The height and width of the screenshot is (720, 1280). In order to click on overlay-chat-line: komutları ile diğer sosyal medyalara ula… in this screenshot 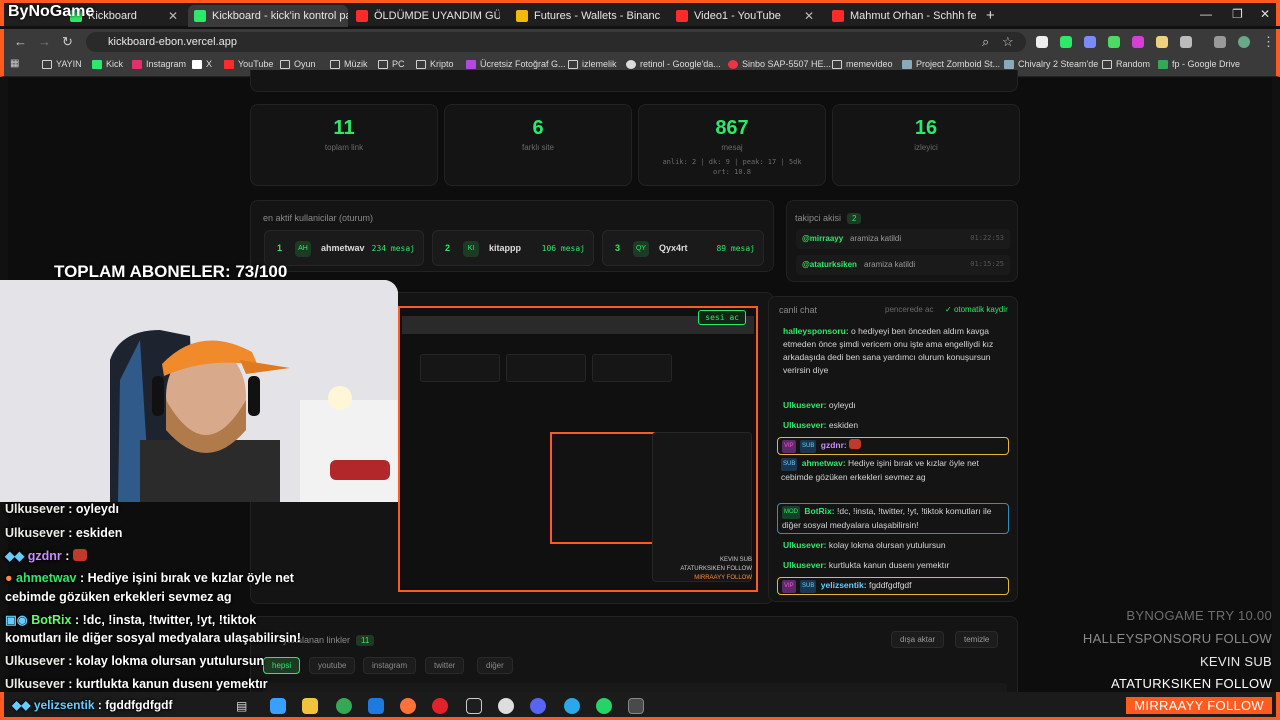, I will do `click(153, 638)`.